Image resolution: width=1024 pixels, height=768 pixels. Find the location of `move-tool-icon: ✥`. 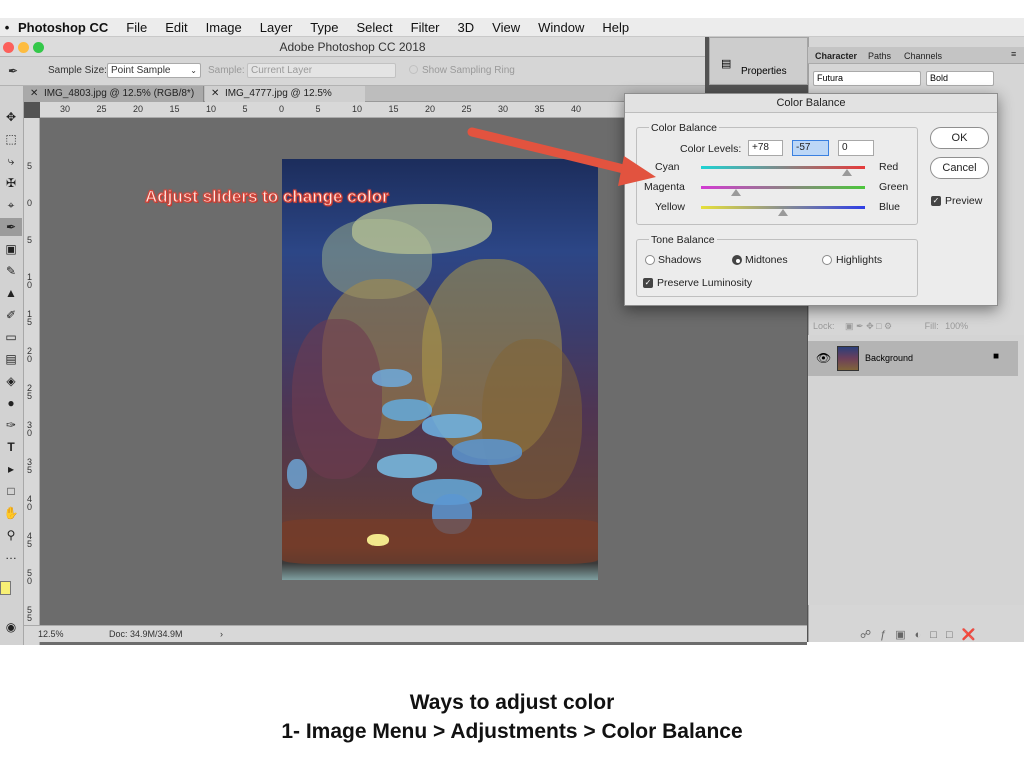

move-tool-icon: ✥ is located at coordinates (11, 117).